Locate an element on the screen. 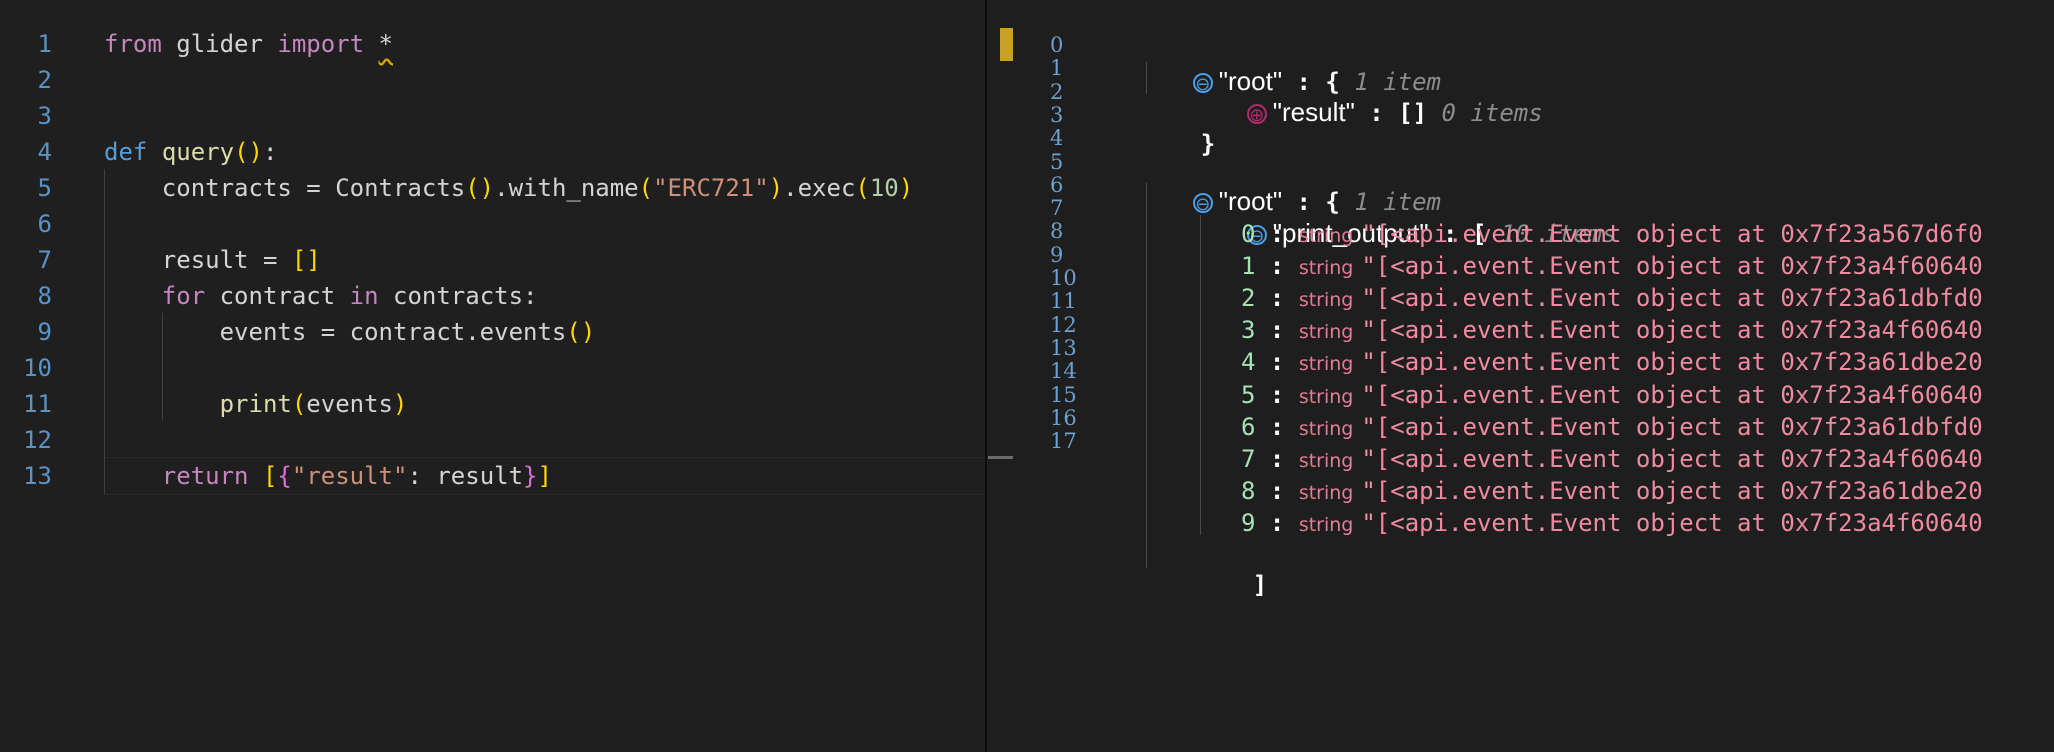  code-text: def query(): is located at coordinates (190, 152).